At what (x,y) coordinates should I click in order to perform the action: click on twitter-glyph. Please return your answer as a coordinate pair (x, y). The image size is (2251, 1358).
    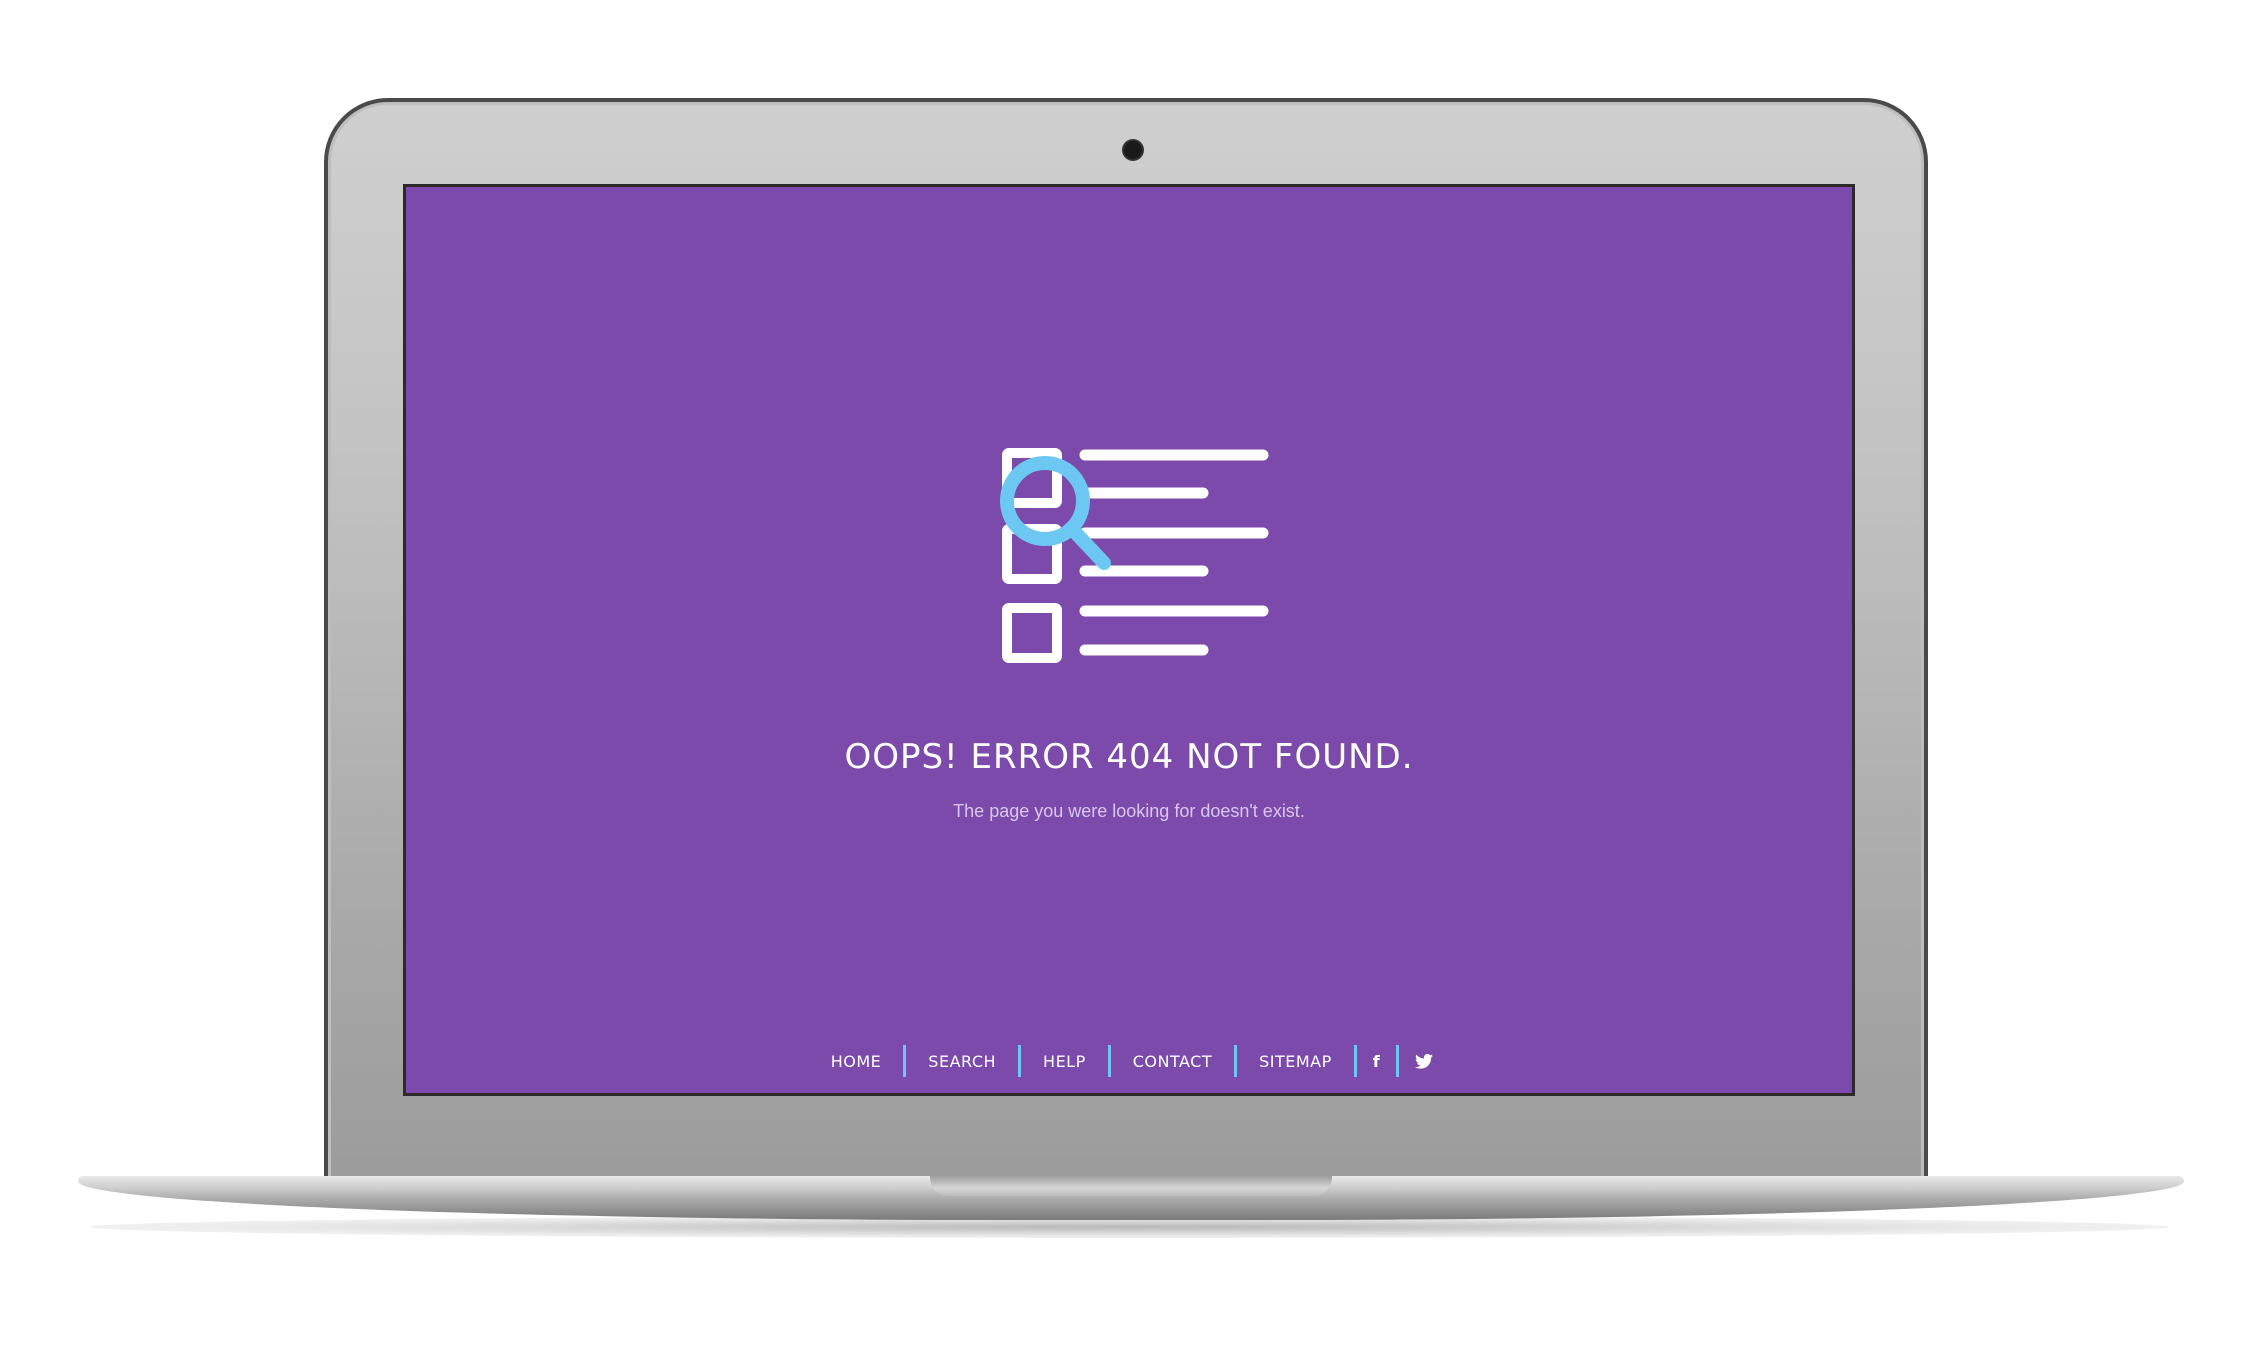
    Looking at the image, I should click on (1424, 1061).